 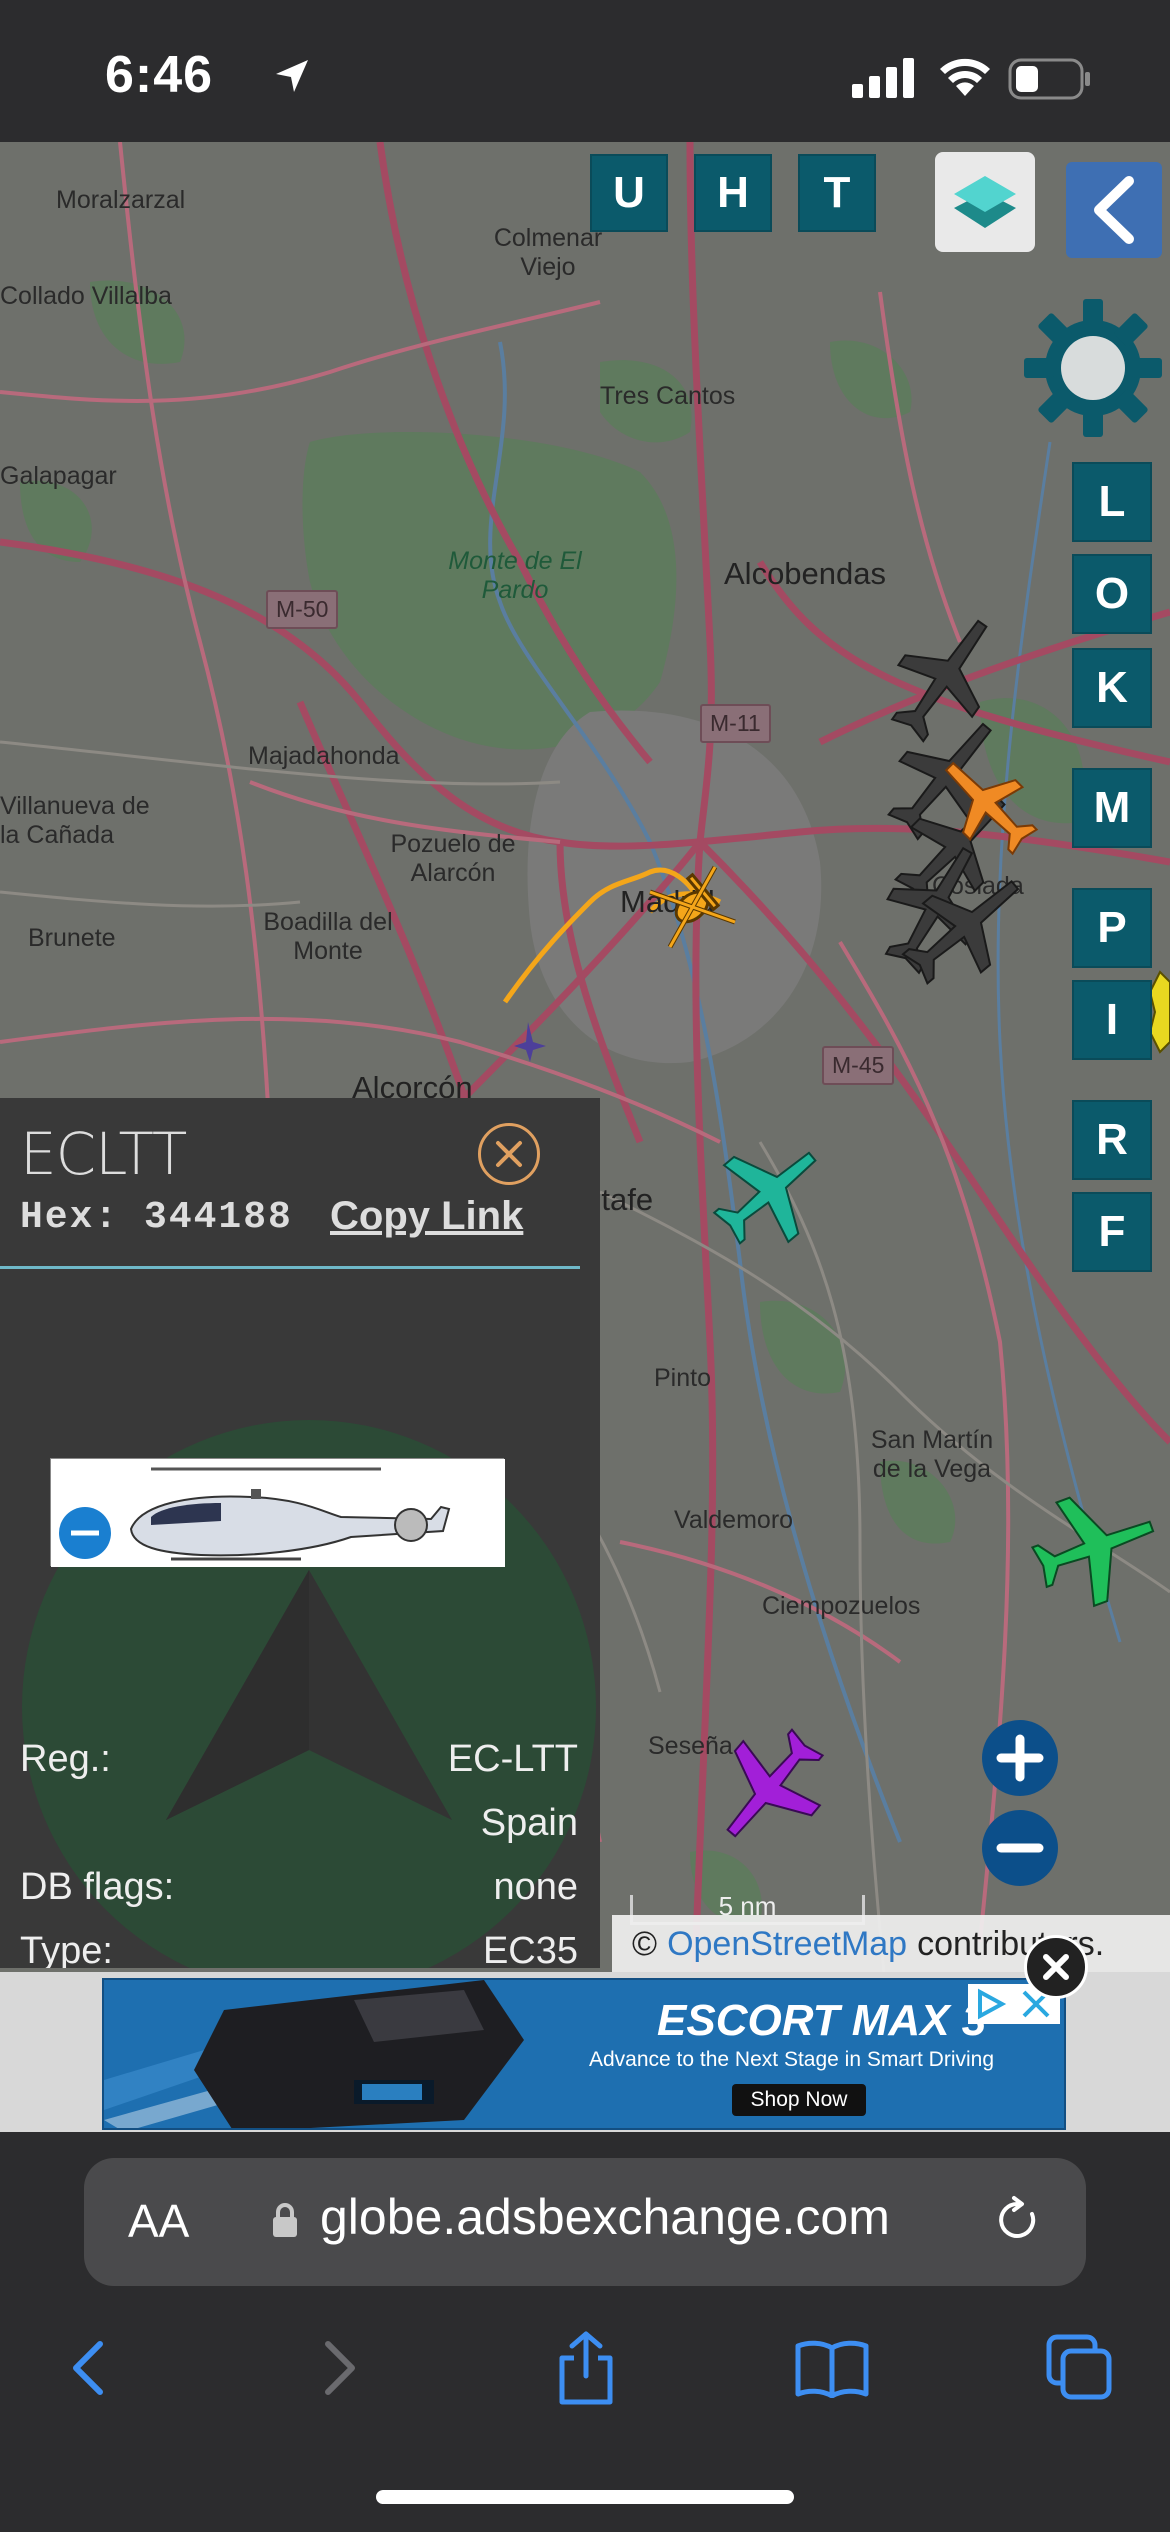 I want to click on book-icon, so click(x=832, y=2369).